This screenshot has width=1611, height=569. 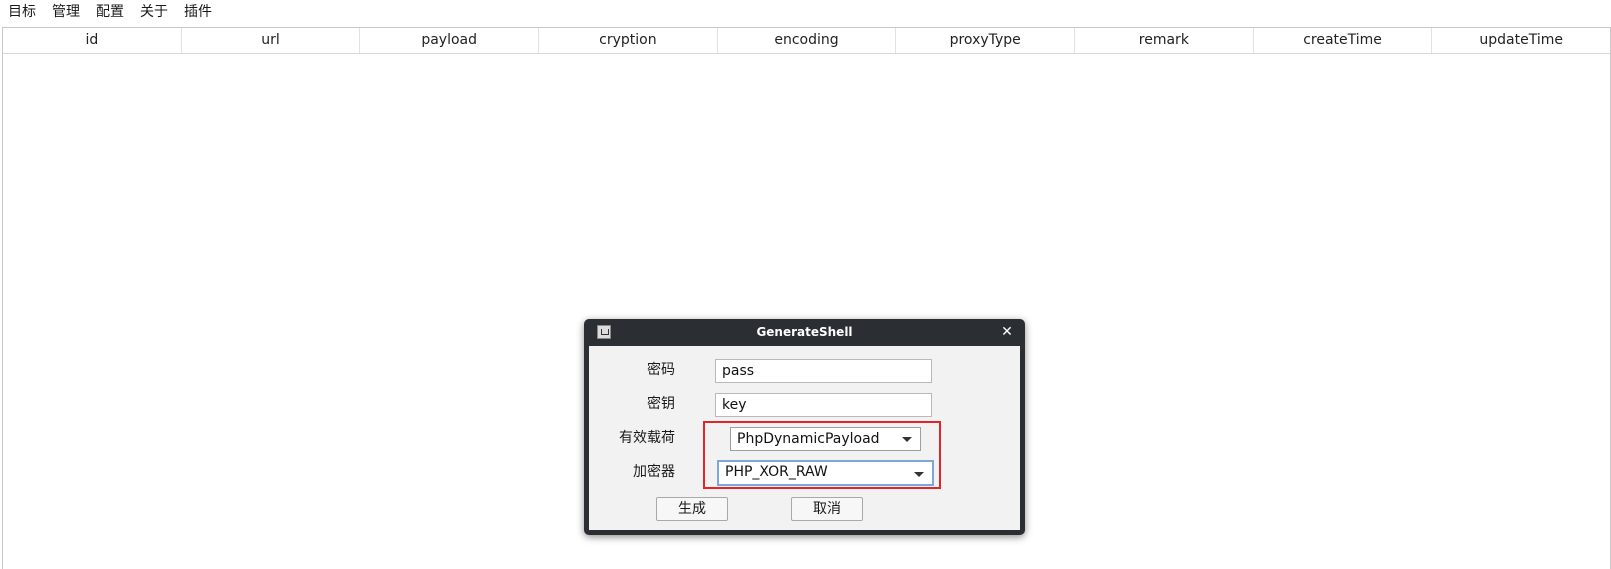 What do you see at coordinates (66, 12) in the screenshot?
I see `menu-manage: 管理` at bounding box center [66, 12].